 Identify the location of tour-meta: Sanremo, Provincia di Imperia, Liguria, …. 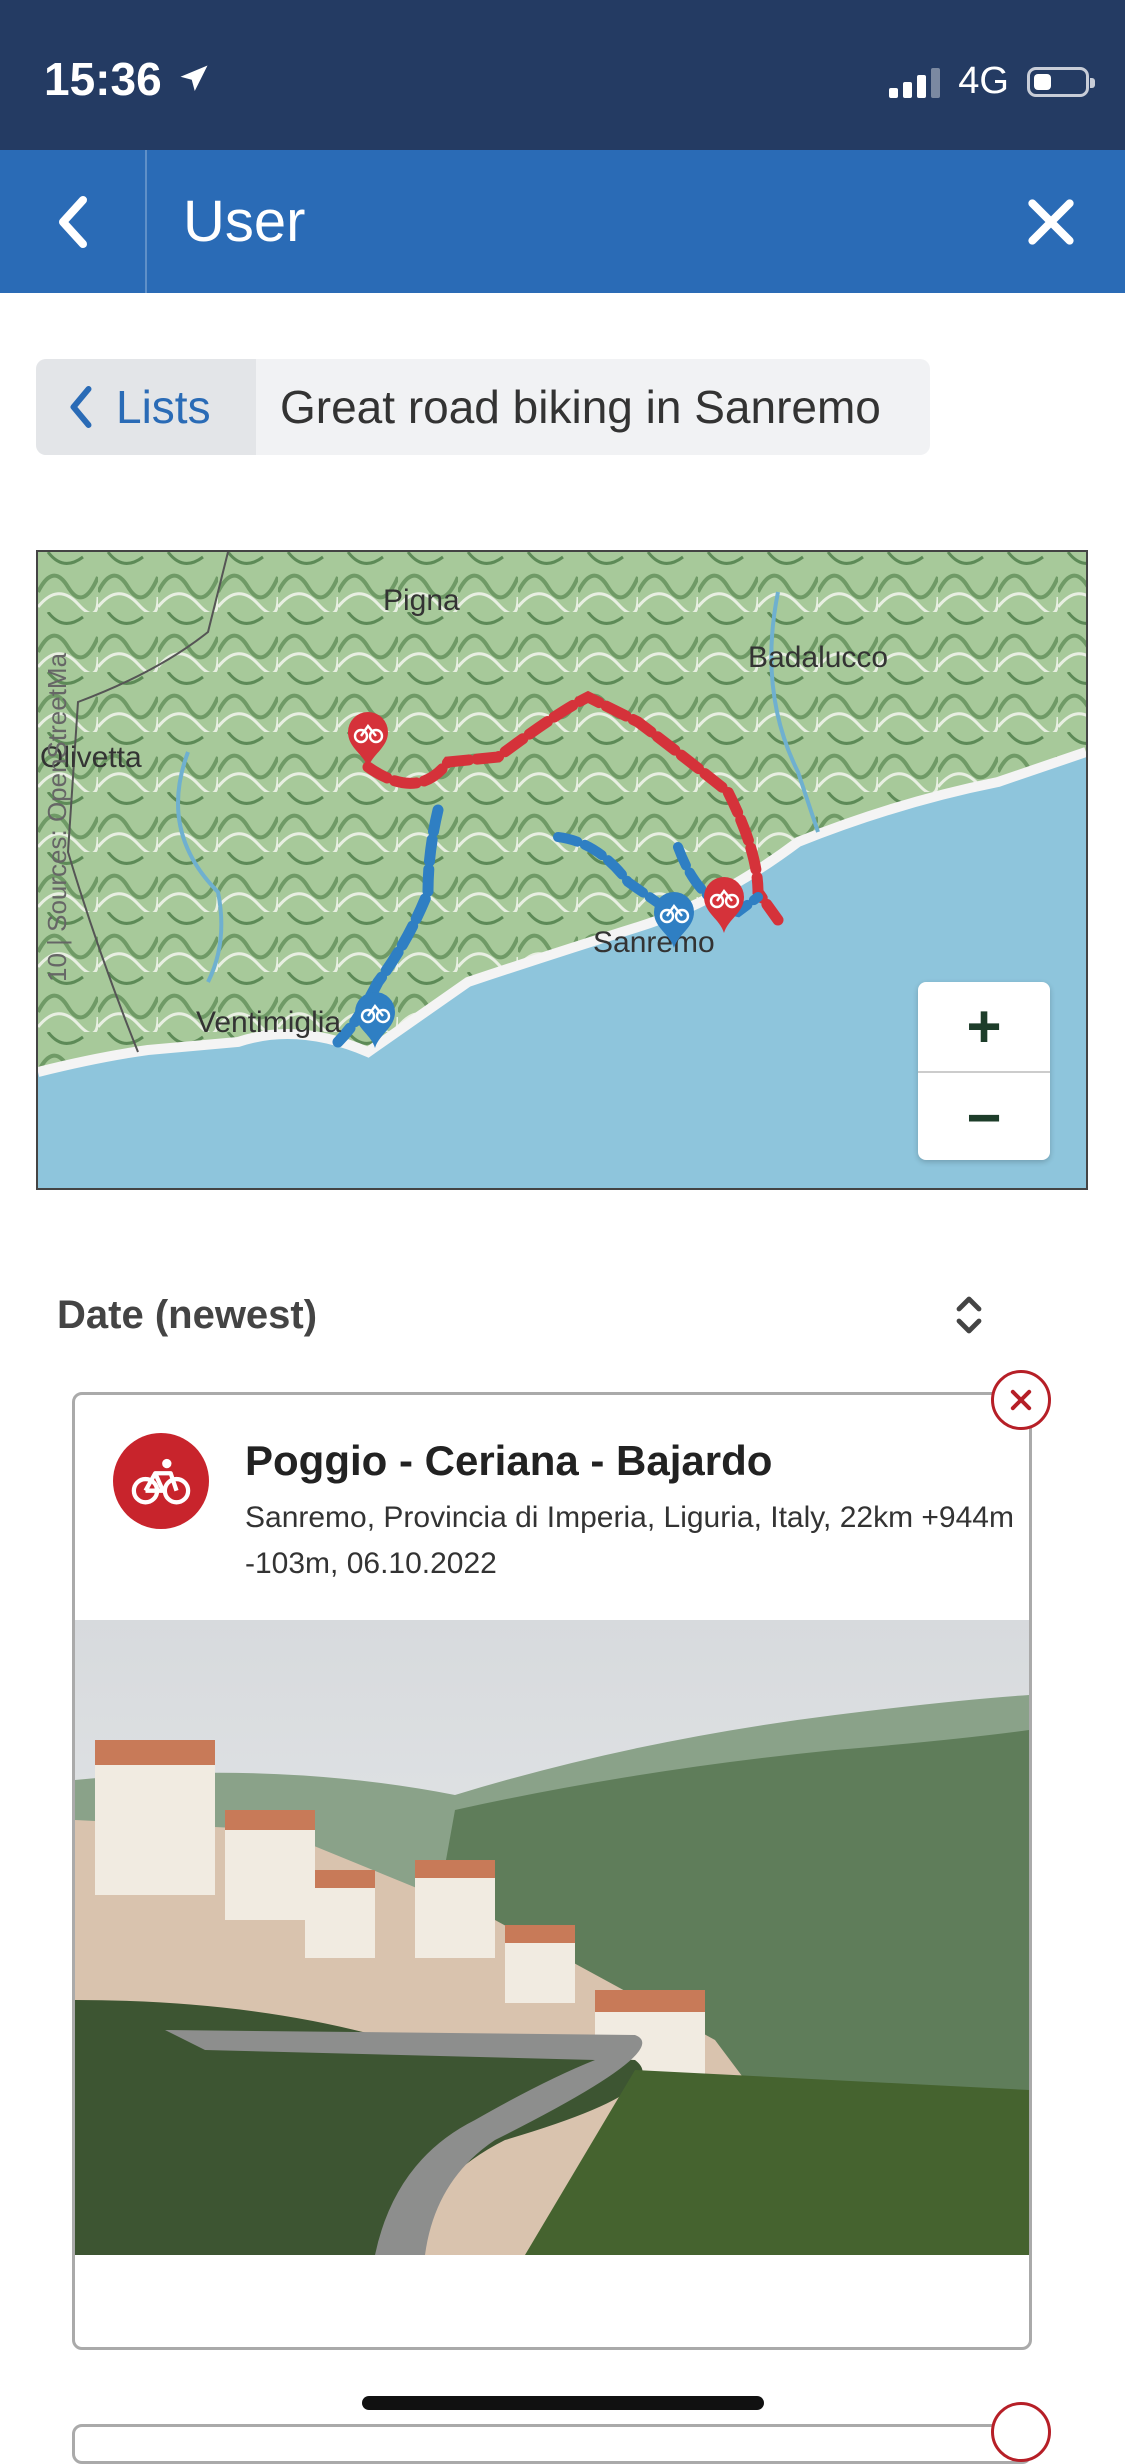
(629, 1540).